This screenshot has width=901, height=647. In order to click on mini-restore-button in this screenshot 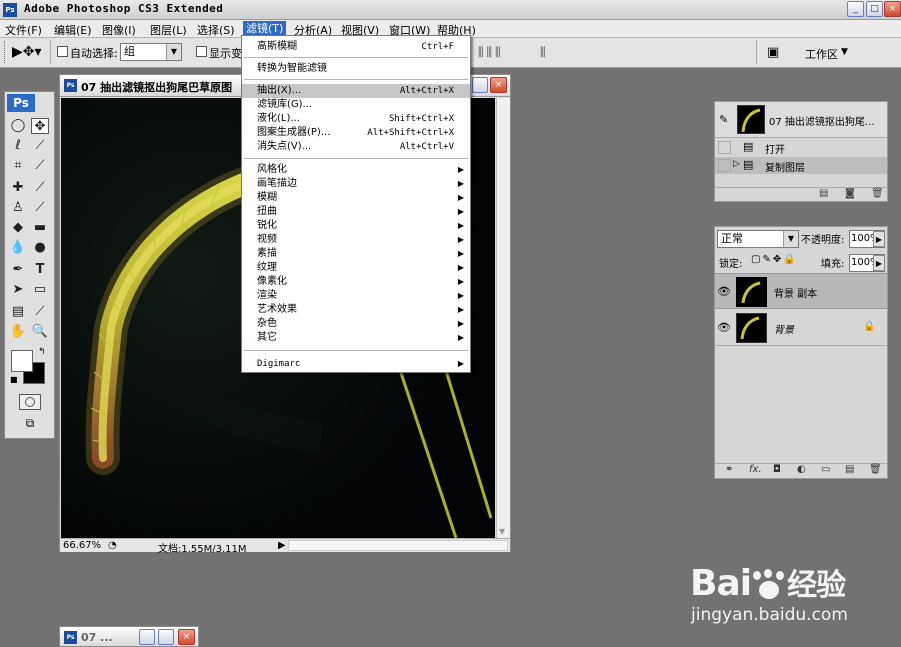, I will do `click(147, 637)`.